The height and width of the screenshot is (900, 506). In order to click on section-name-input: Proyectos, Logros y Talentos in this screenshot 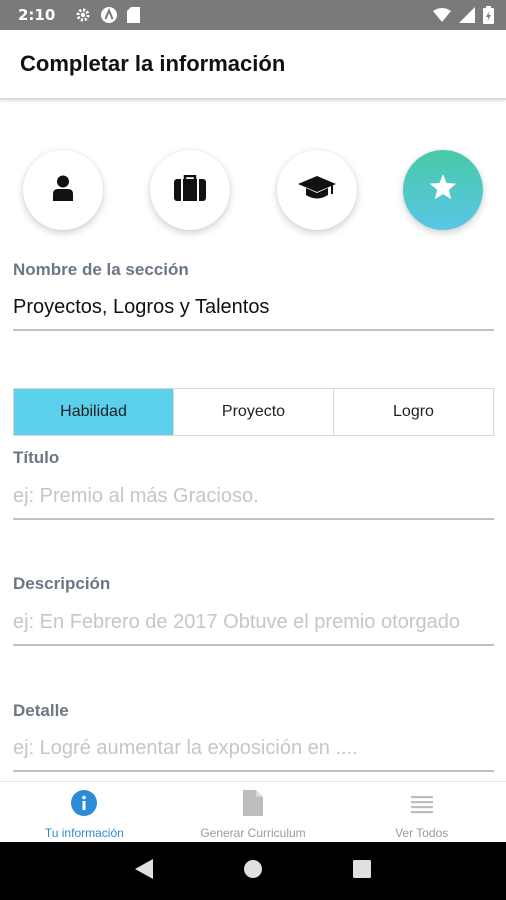, I will do `click(141, 307)`.